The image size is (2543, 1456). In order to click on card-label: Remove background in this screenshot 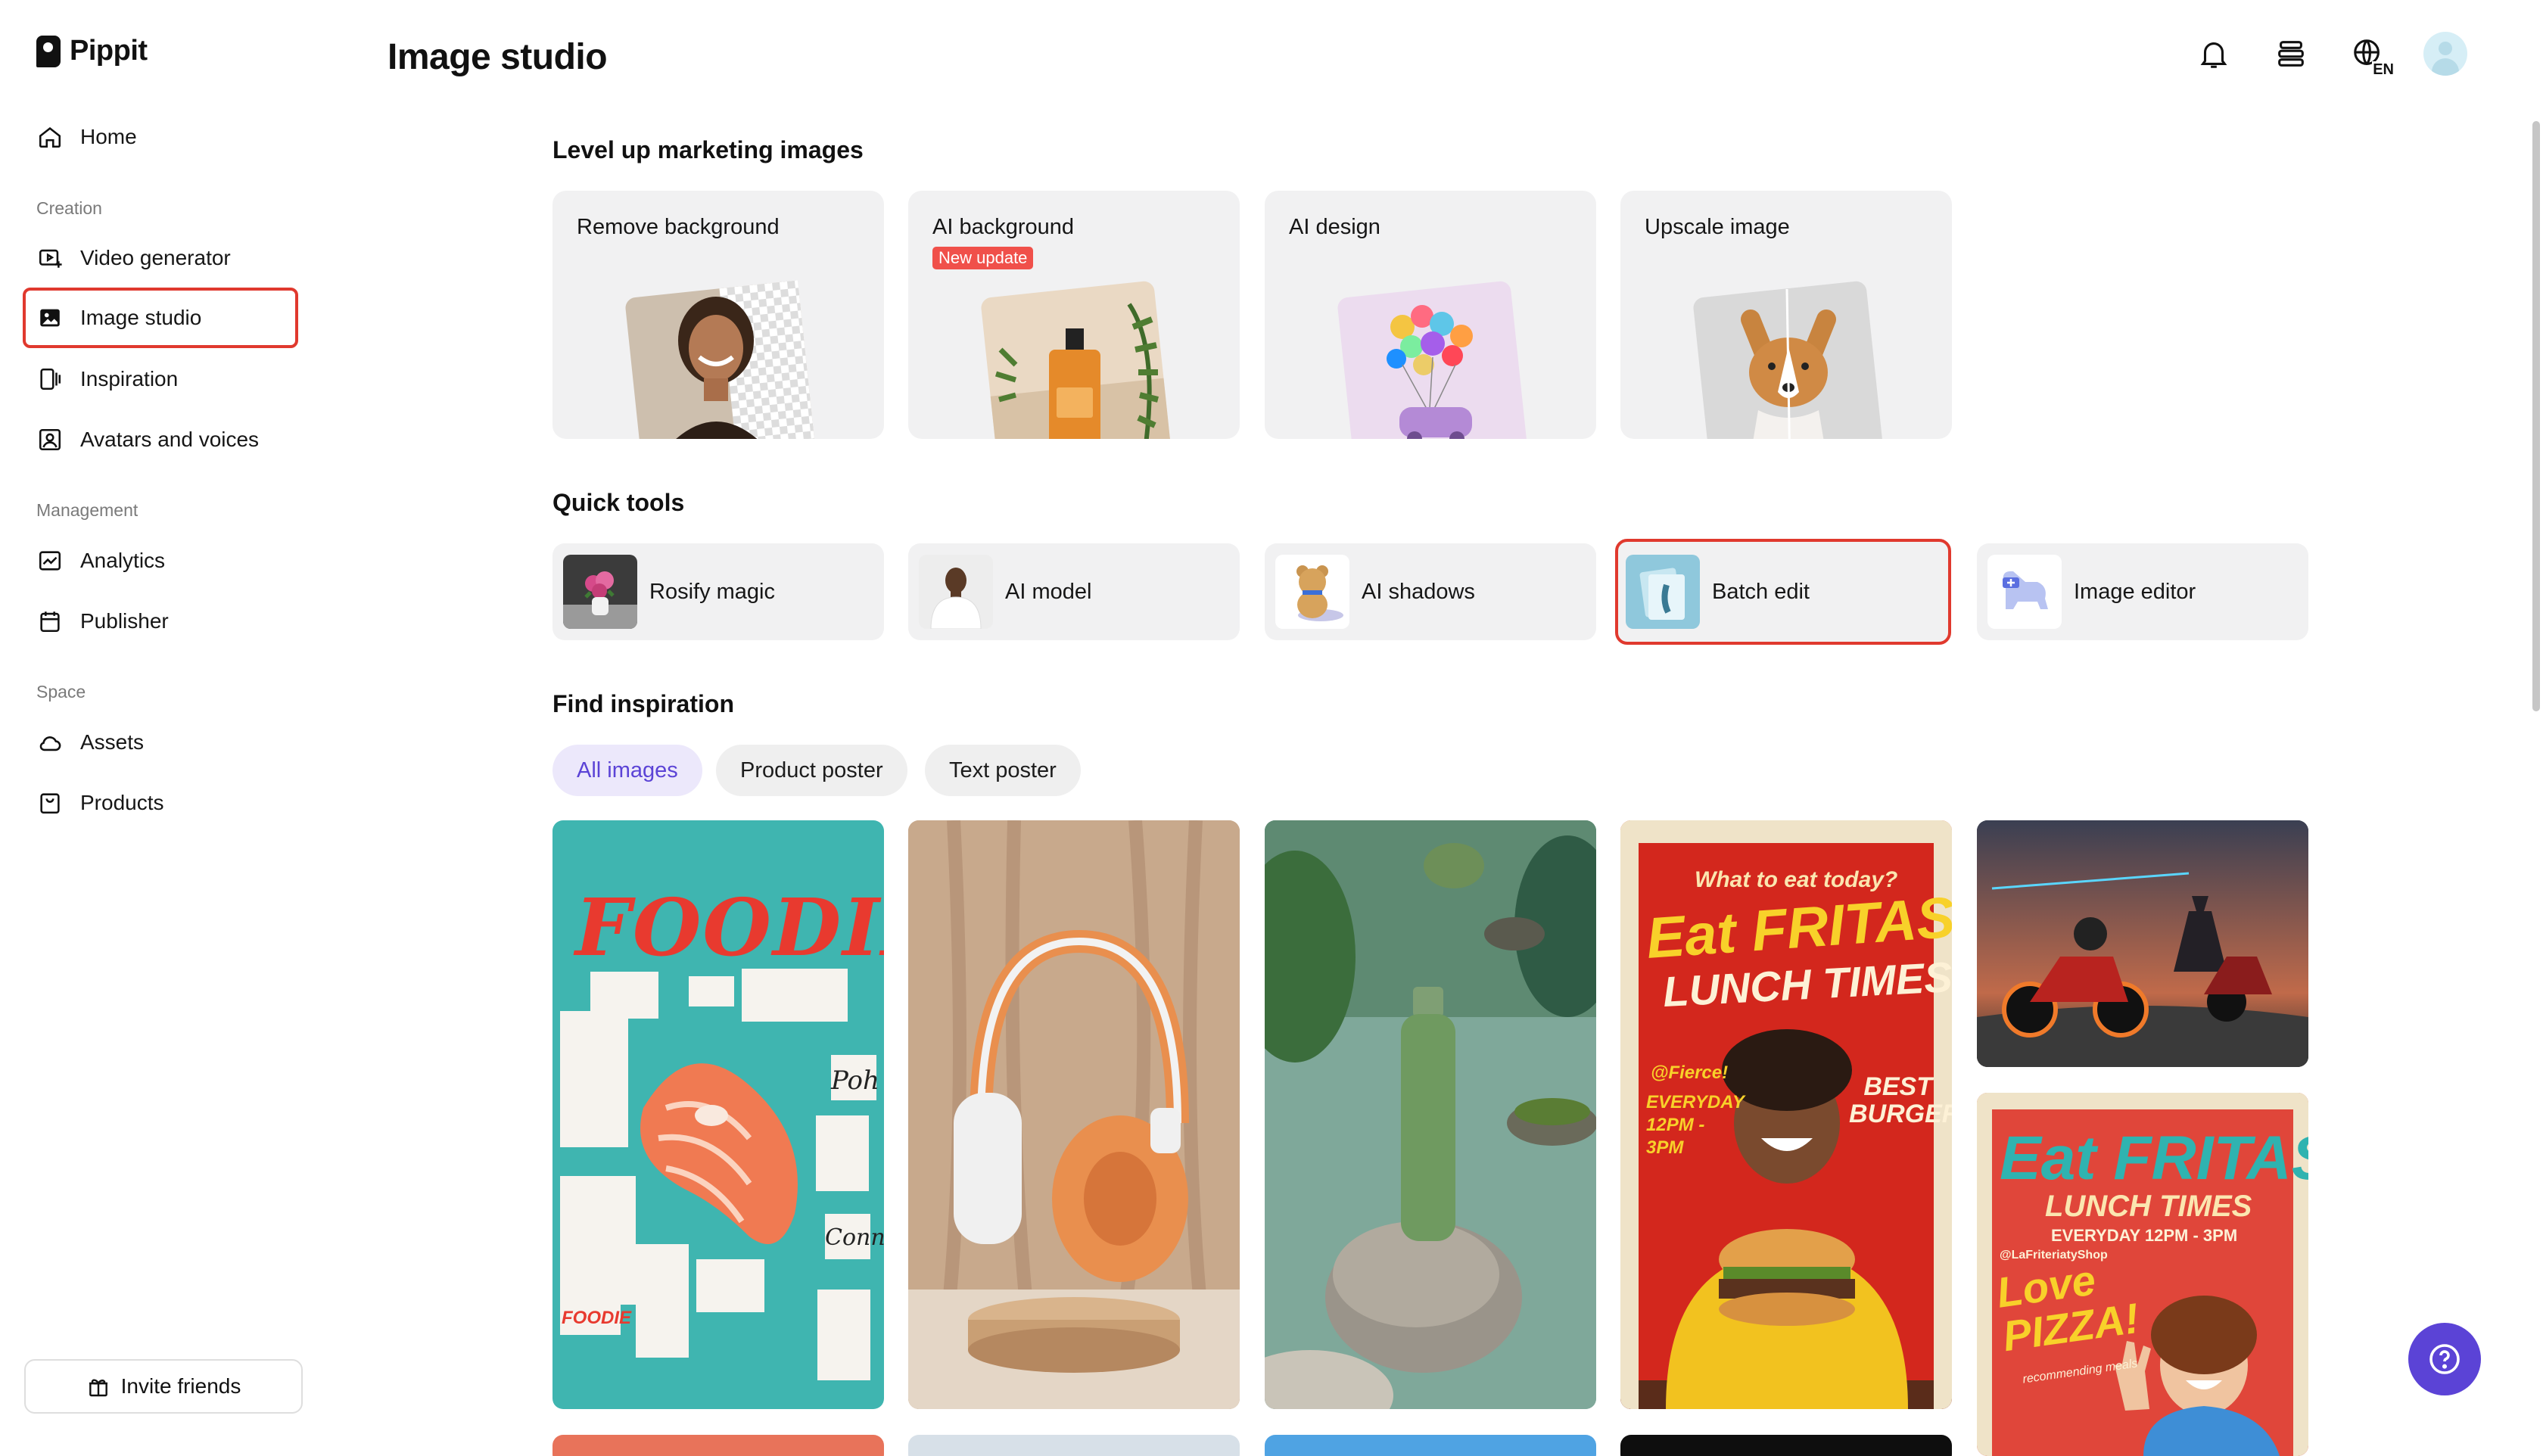, I will do `click(678, 227)`.